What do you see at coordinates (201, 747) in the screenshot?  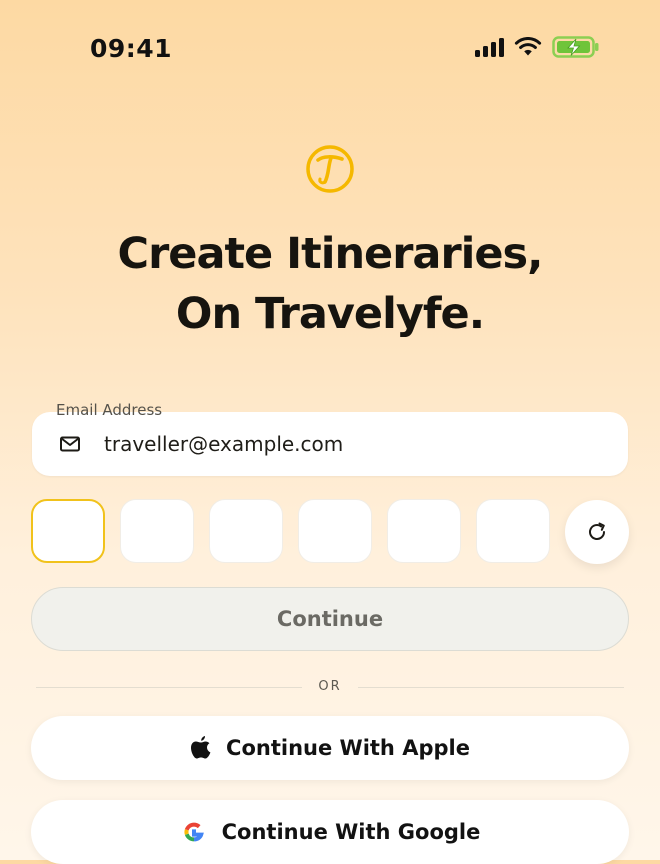 I see `apple-icon` at bounding box center [201, 747].